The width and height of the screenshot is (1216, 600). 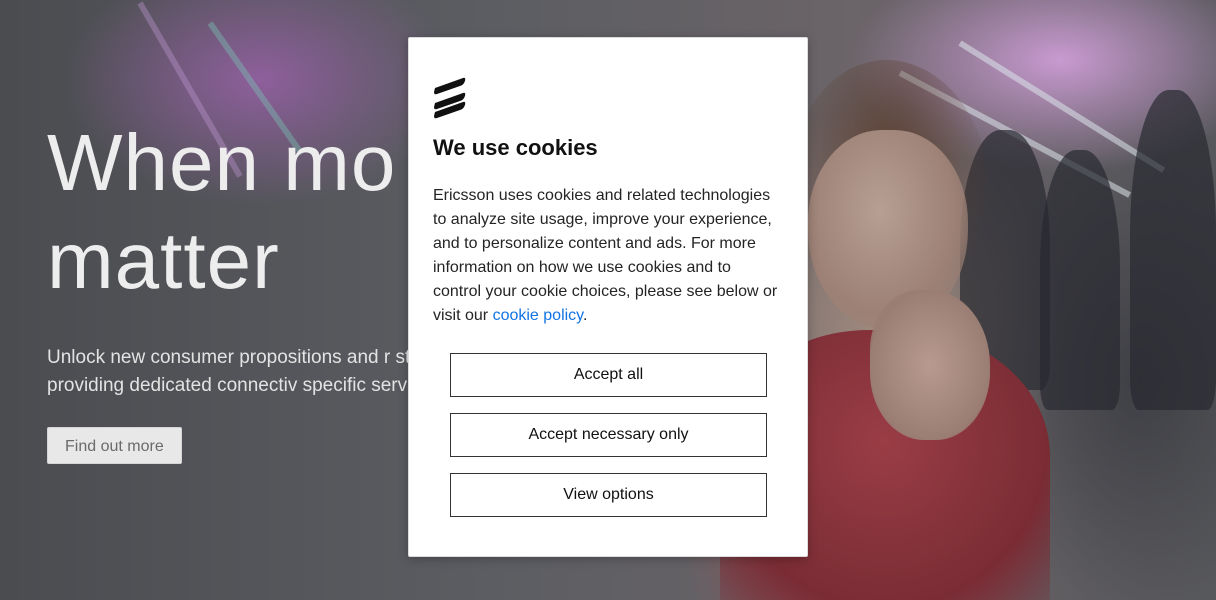 What do you see at coordinates (608, 435) in the screenshot?
I see `accept-necessary-button: Accept necessary only` at bounding box center [608, 435].